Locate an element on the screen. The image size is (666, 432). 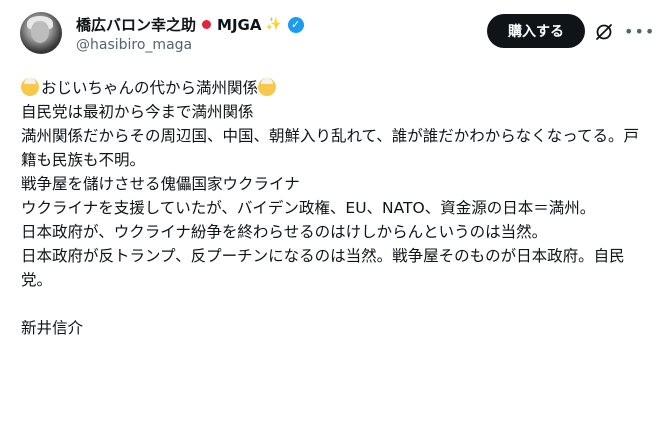
user-badge-text: MJGA is located at coordinates (239, 24).